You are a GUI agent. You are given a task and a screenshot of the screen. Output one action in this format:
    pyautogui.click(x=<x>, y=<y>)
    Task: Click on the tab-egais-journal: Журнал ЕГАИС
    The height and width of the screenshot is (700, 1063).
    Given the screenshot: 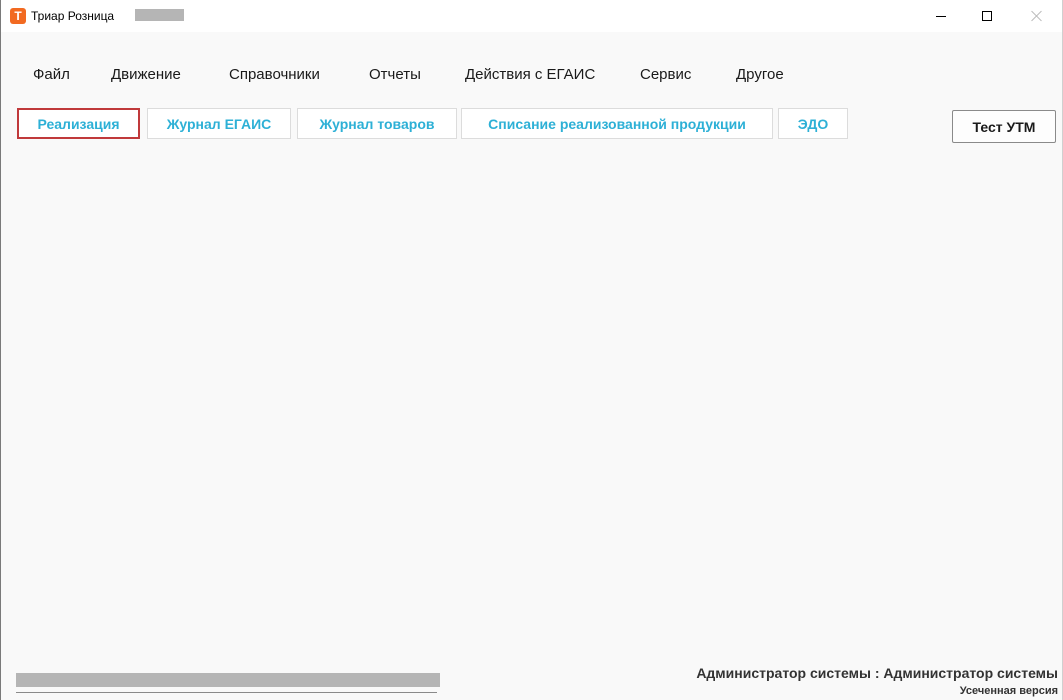 What is the action you would take?
    pyautogui.click(x=219, y=123)
    